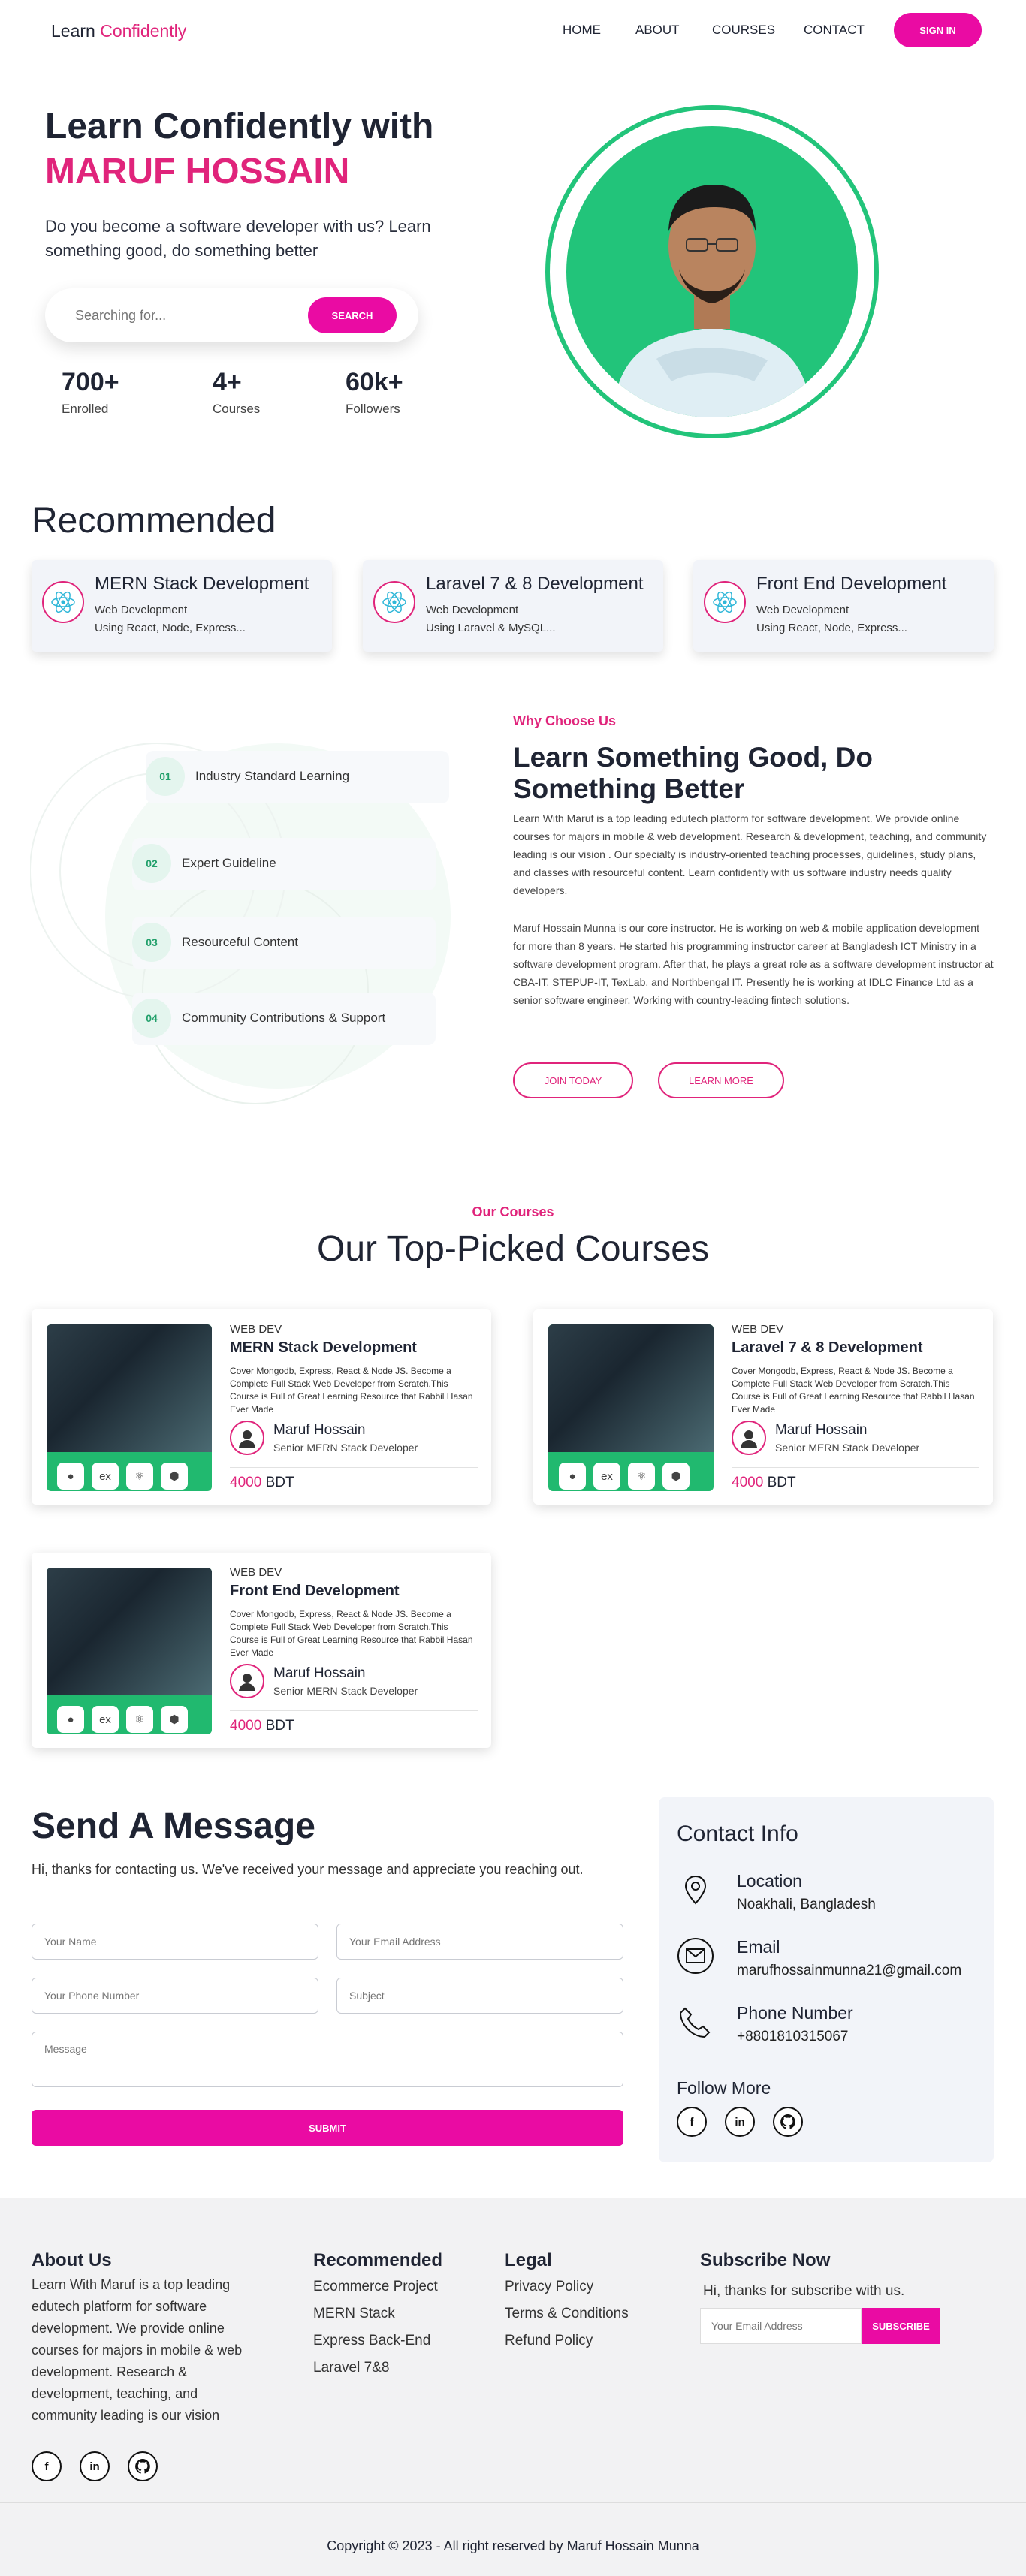  I want to click on phone-icon, so click(696, 2022).